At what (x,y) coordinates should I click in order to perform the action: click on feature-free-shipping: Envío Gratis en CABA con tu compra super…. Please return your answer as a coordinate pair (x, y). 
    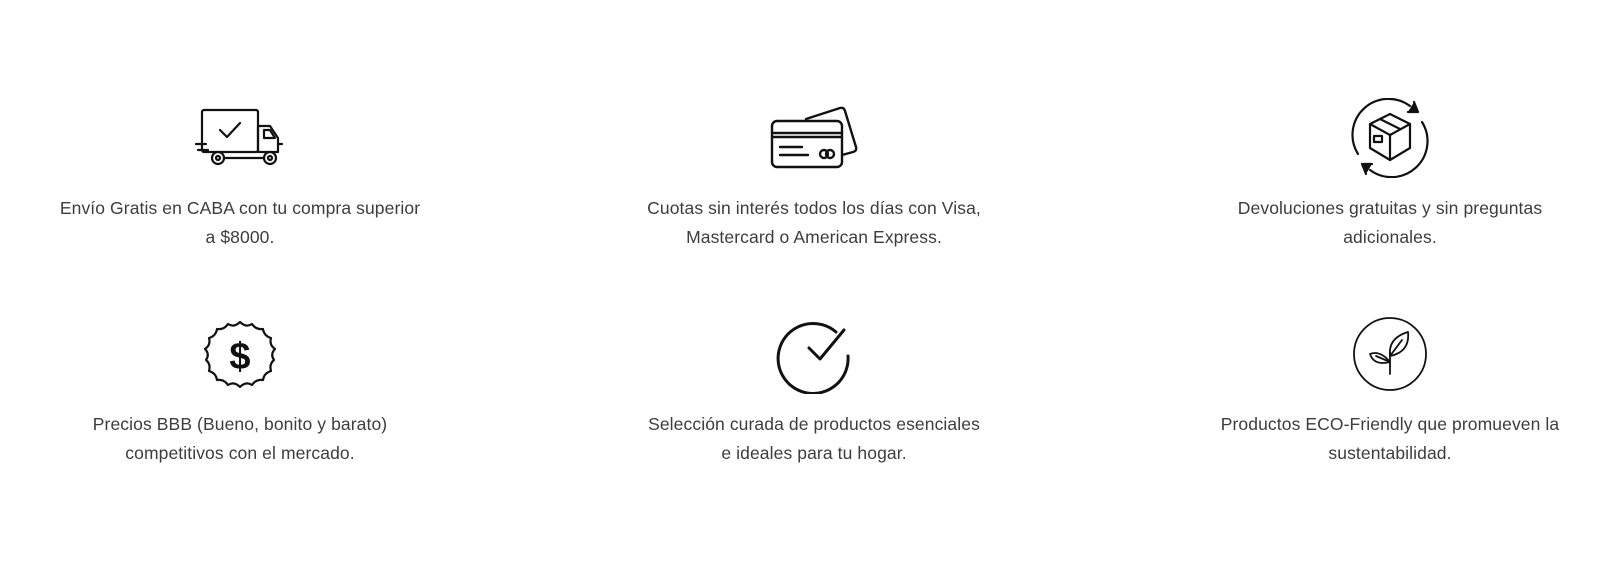
    Looking at the image, I should click on (240, 175).